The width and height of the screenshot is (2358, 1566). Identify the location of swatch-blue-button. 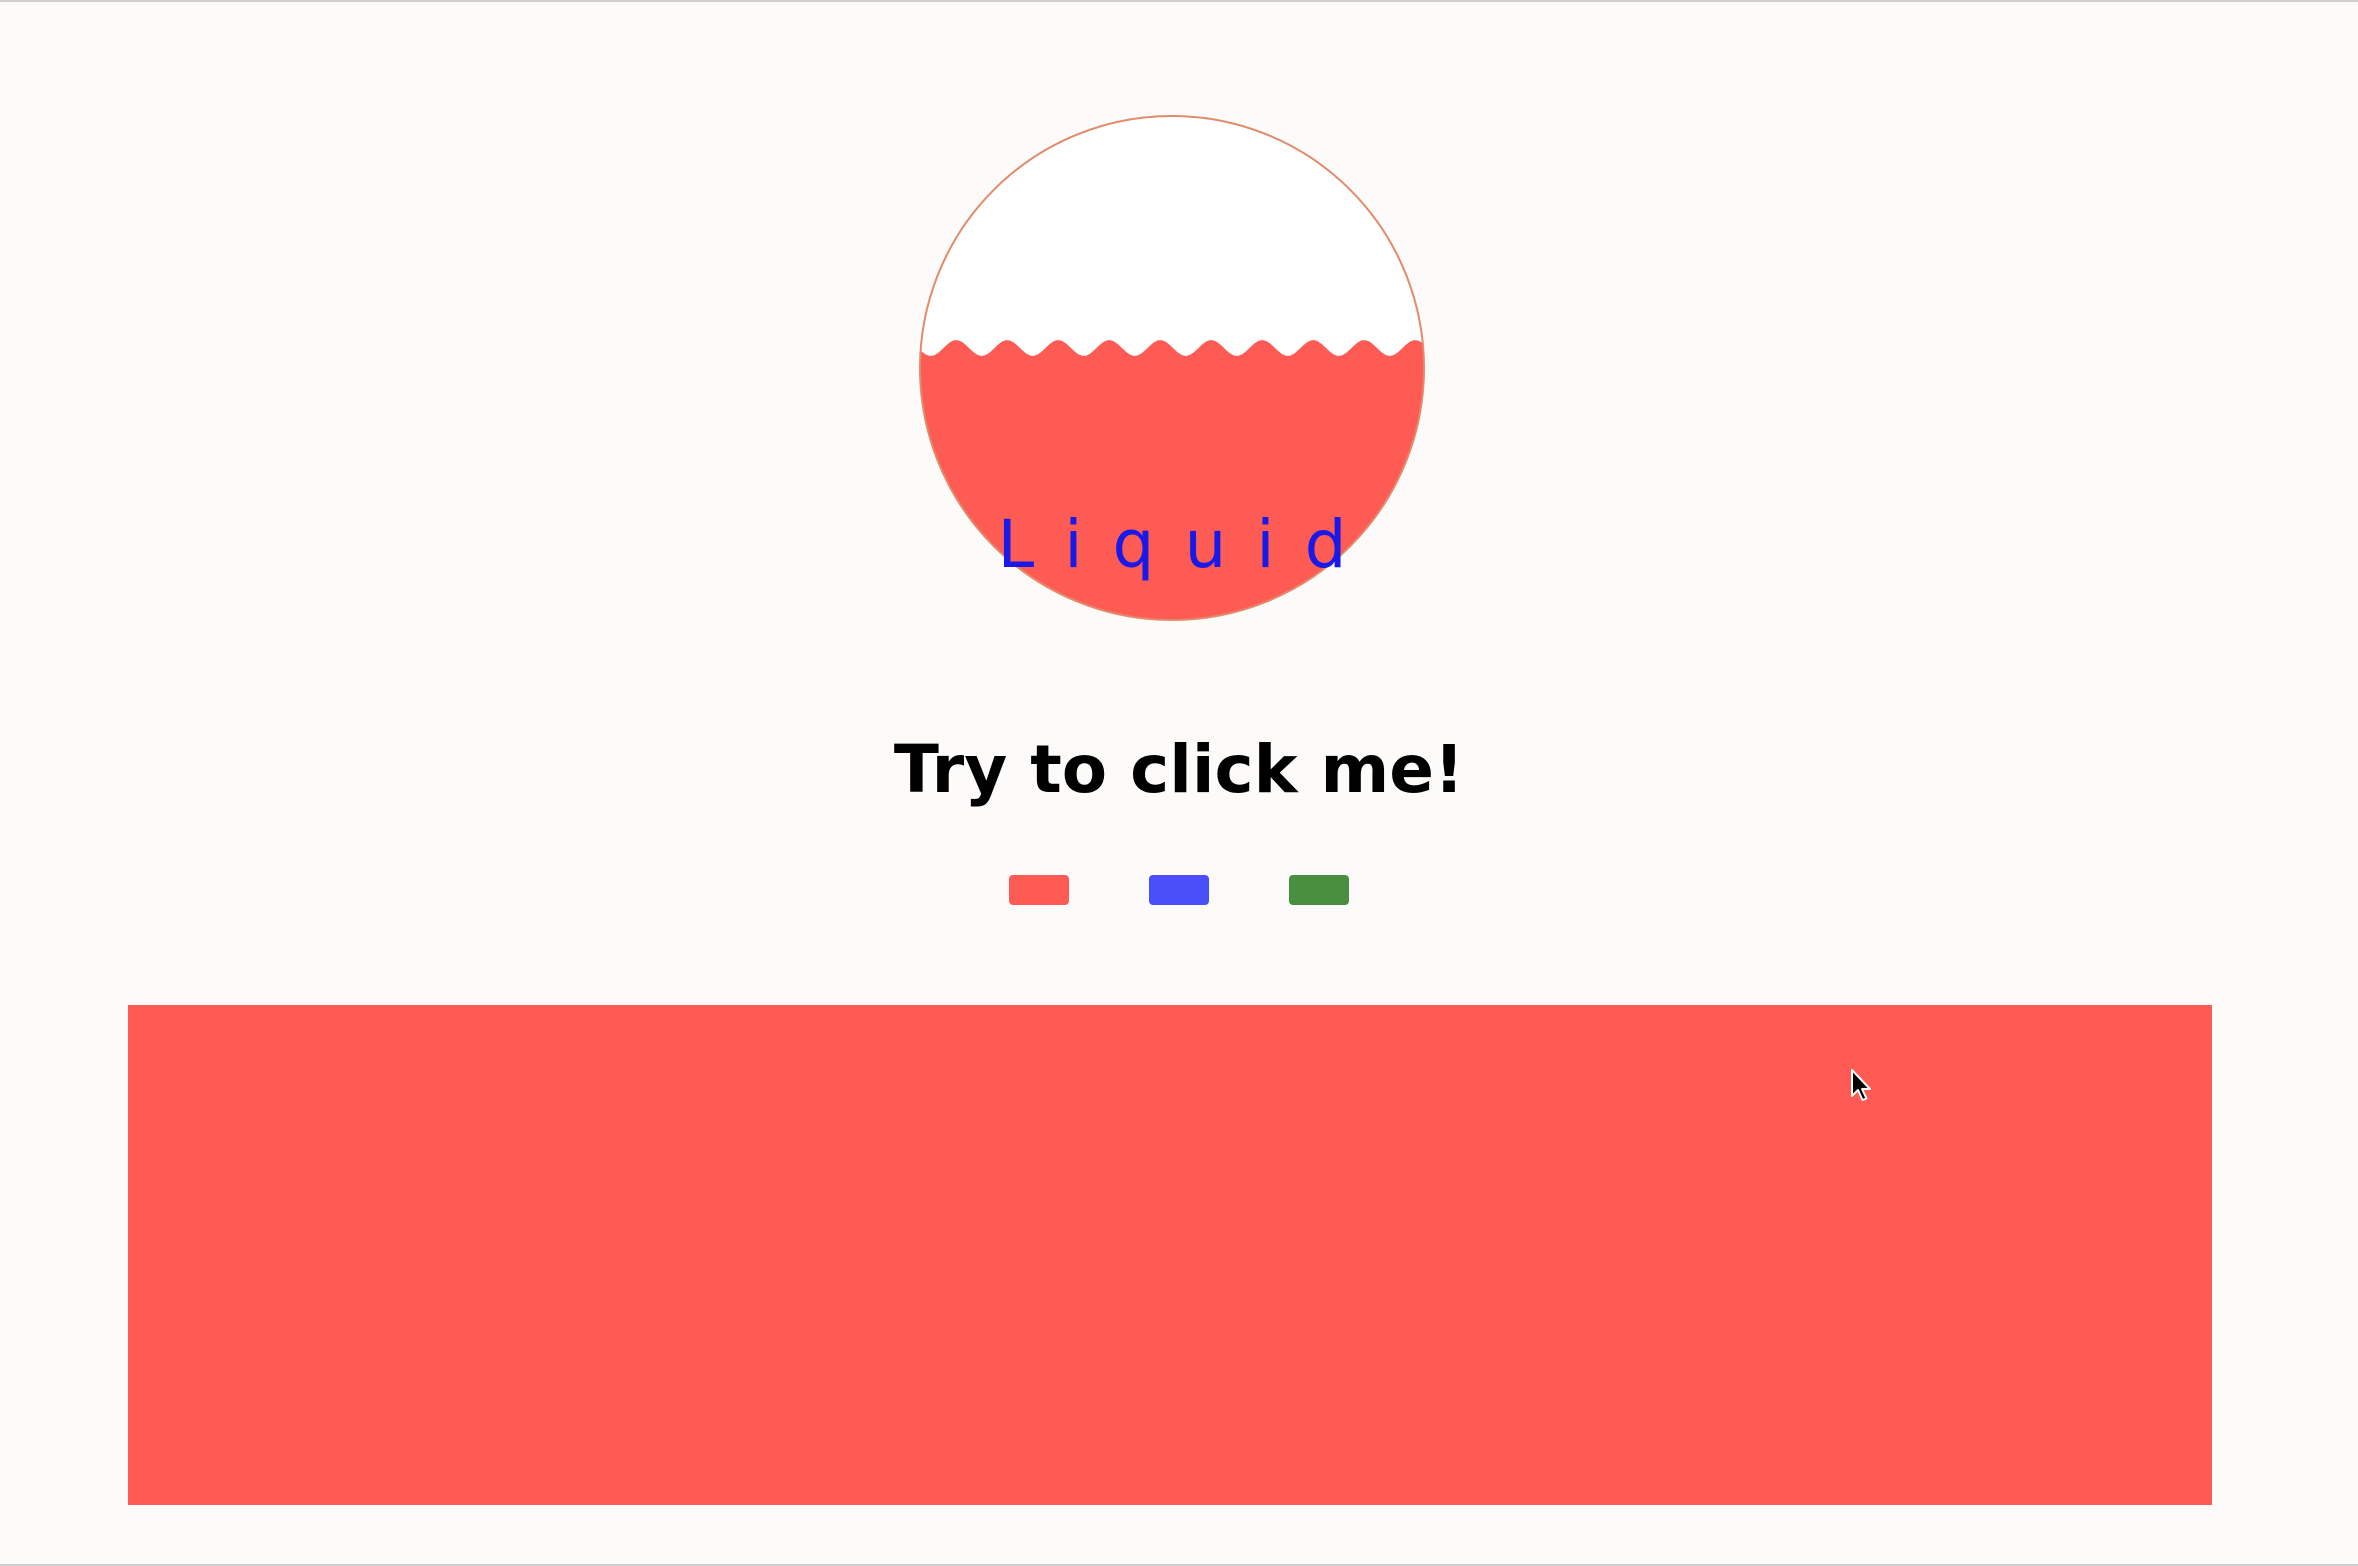
(1179, 890).